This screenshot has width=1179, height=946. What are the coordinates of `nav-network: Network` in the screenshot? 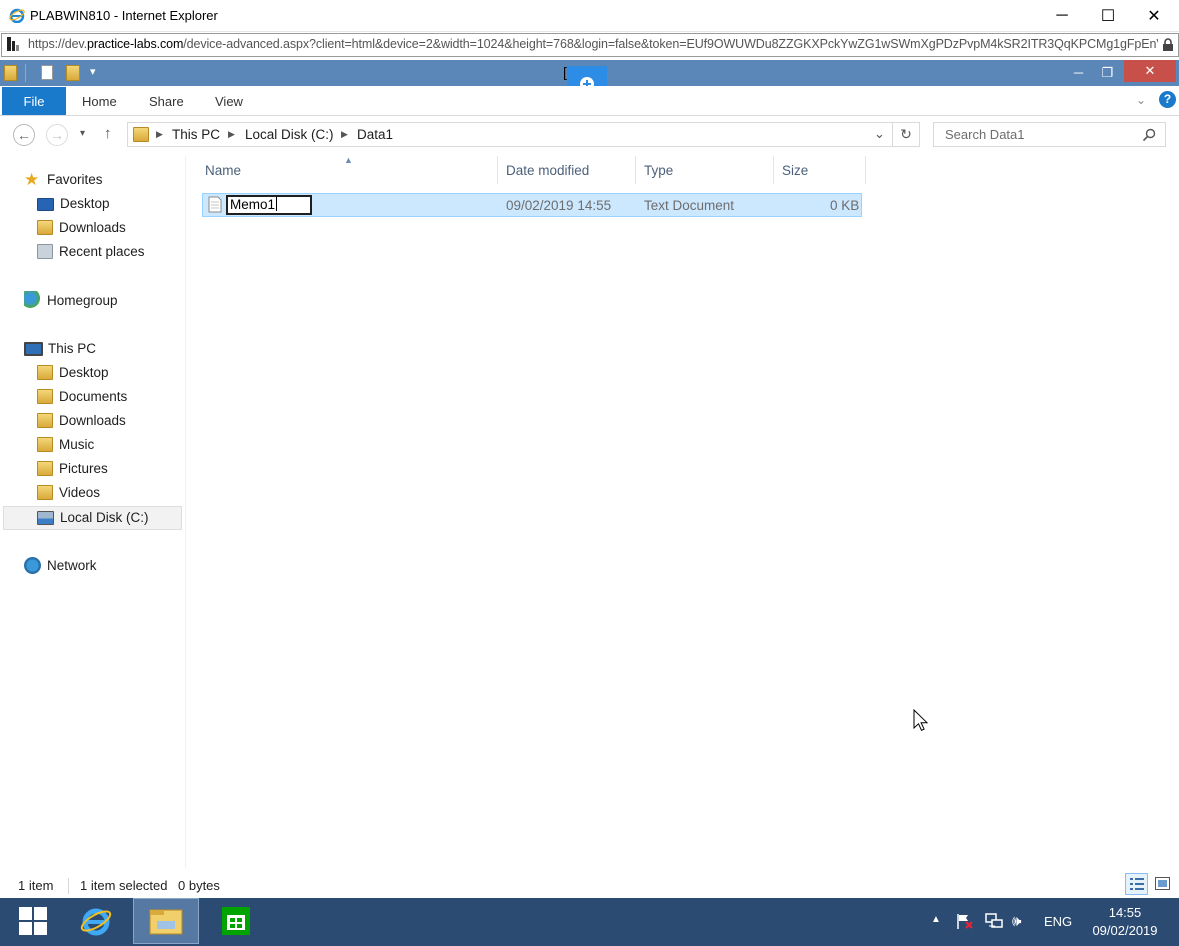 It's located at (60, 566).